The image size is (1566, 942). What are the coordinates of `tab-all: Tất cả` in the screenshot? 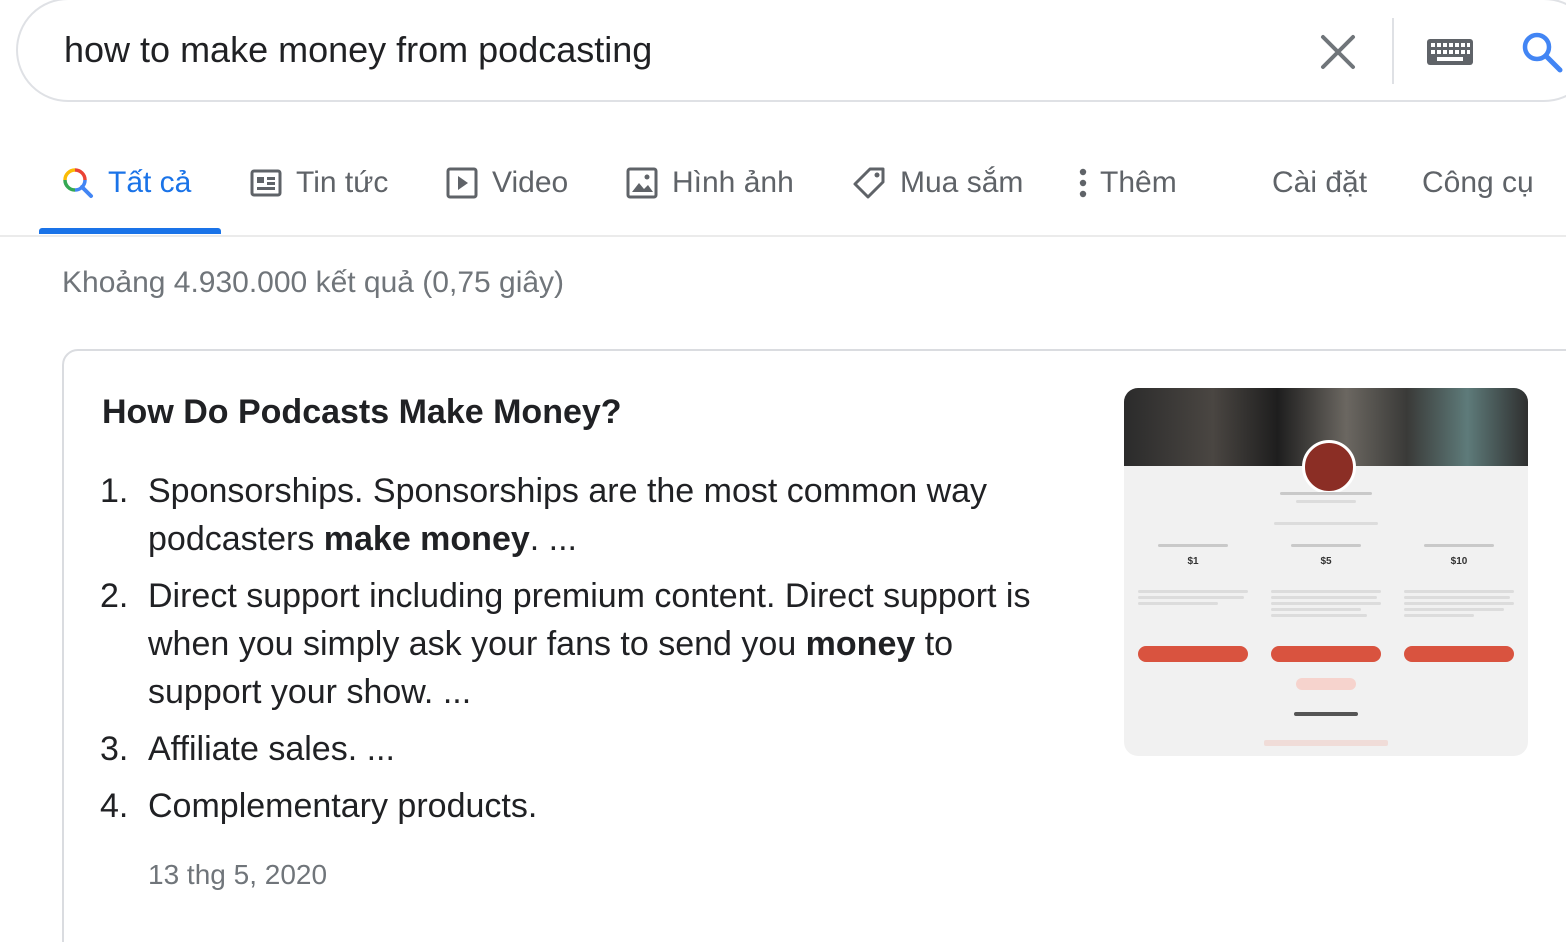 It's located at (126, 183).